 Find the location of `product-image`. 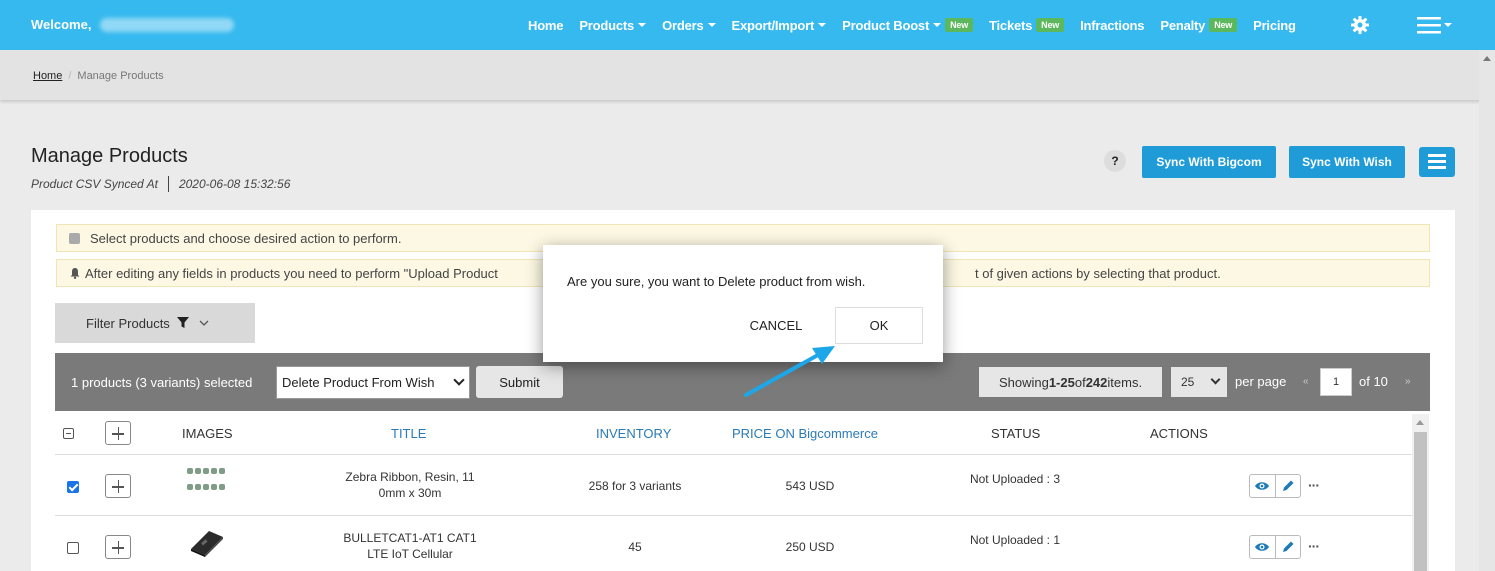

product-image is located at coordinates (207, 544).